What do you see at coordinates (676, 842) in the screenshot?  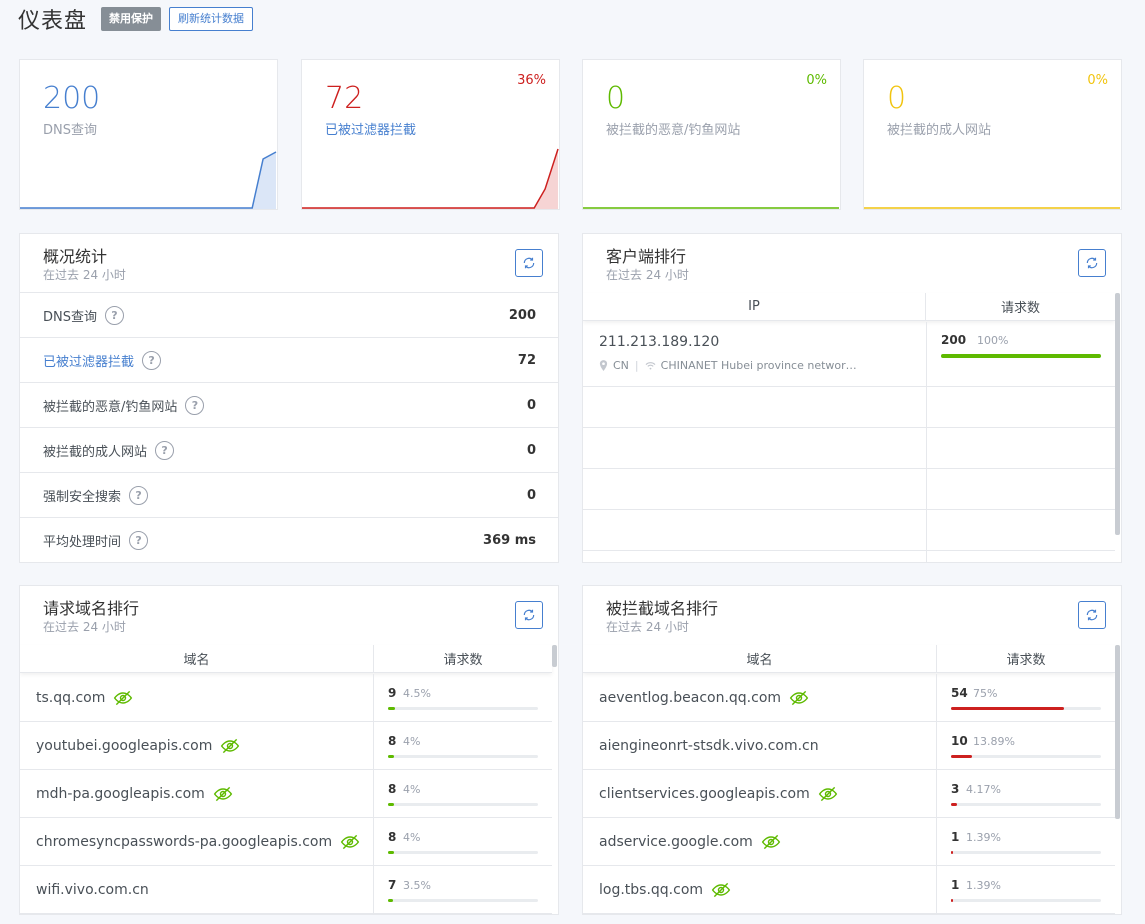 I see `domain-name: adservice.google.com` at bounding box center [676, 842].